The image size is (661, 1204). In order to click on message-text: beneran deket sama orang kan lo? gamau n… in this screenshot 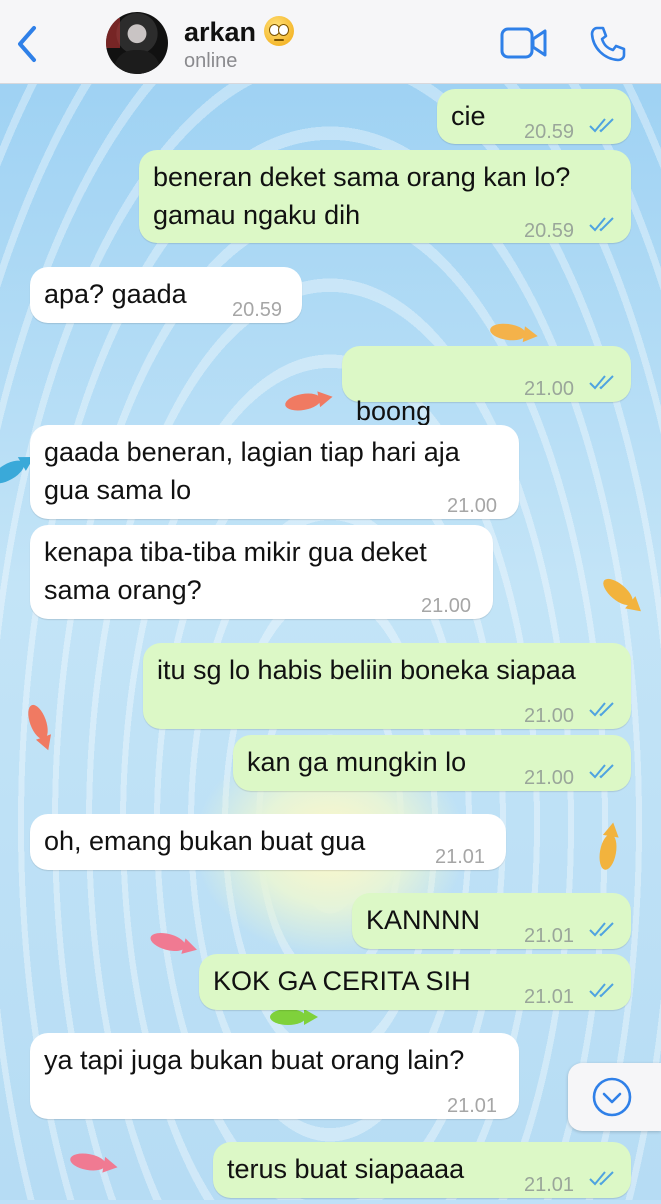, I will do `click(362, 196)`.